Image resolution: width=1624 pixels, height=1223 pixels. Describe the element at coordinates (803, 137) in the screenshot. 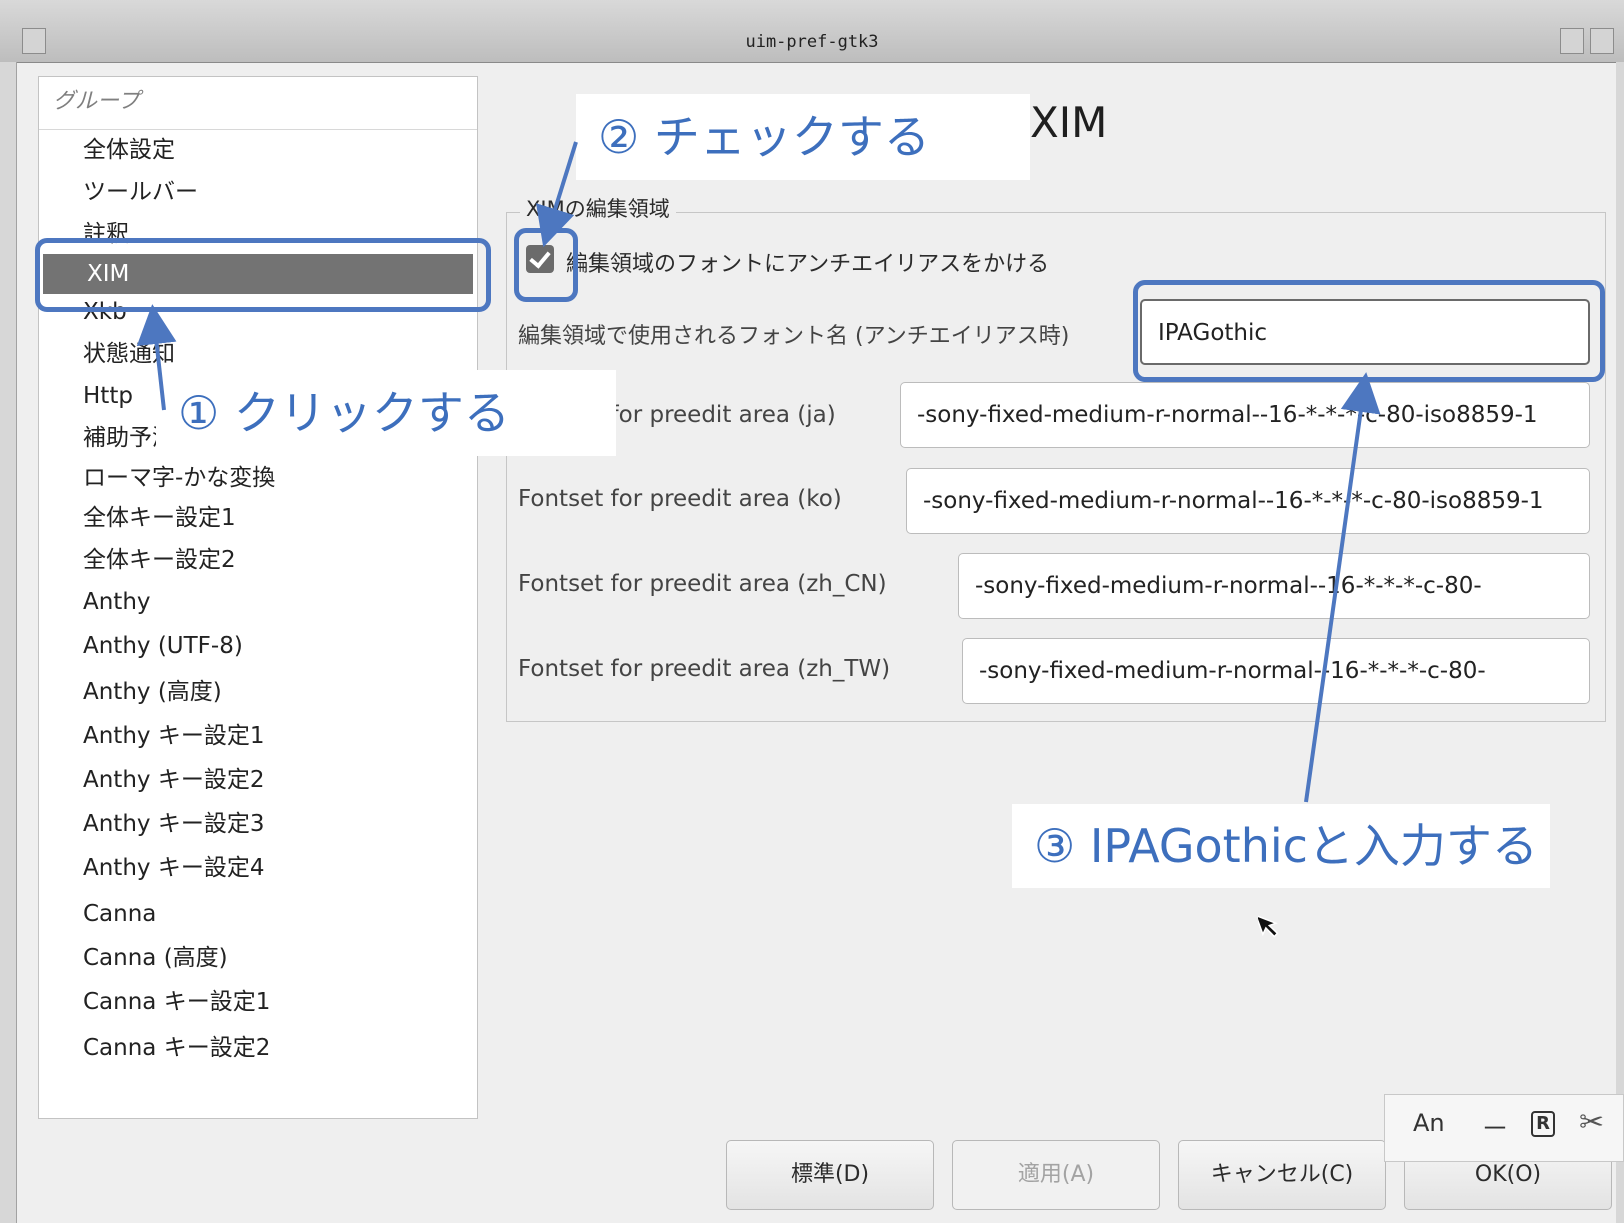

I see `annotation-step2: ② チェックする` at that location.